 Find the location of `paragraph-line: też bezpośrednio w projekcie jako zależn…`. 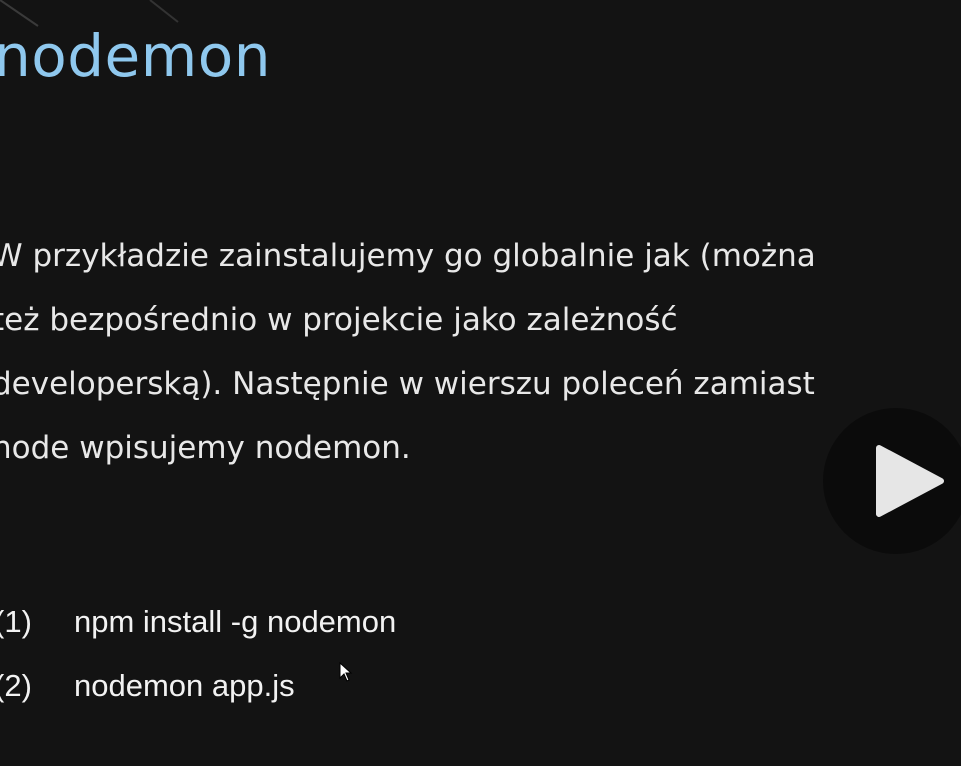

paragraph-line: też bezpośrednio w projekcie jako zależn… is located at coordinates (339, 320).